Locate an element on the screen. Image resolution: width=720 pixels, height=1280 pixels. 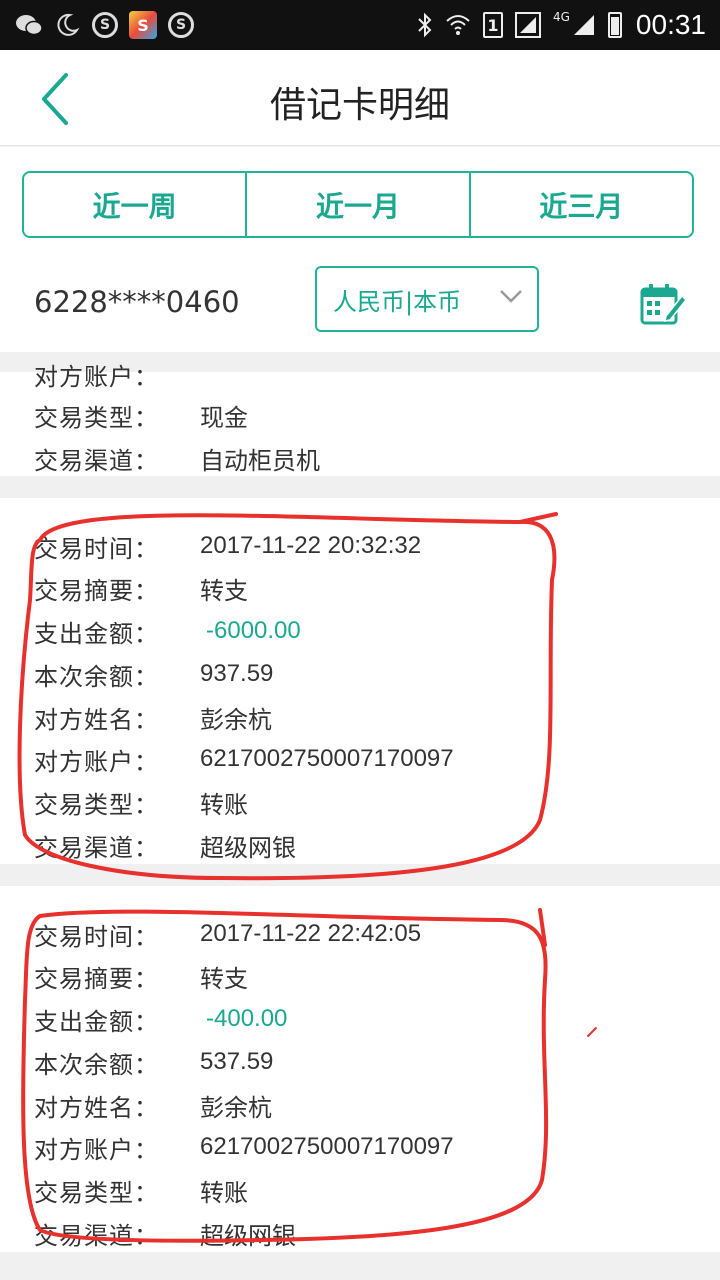
detail-row: 交易渠道： 自动柜员机 is located at coordinates (177, 458).